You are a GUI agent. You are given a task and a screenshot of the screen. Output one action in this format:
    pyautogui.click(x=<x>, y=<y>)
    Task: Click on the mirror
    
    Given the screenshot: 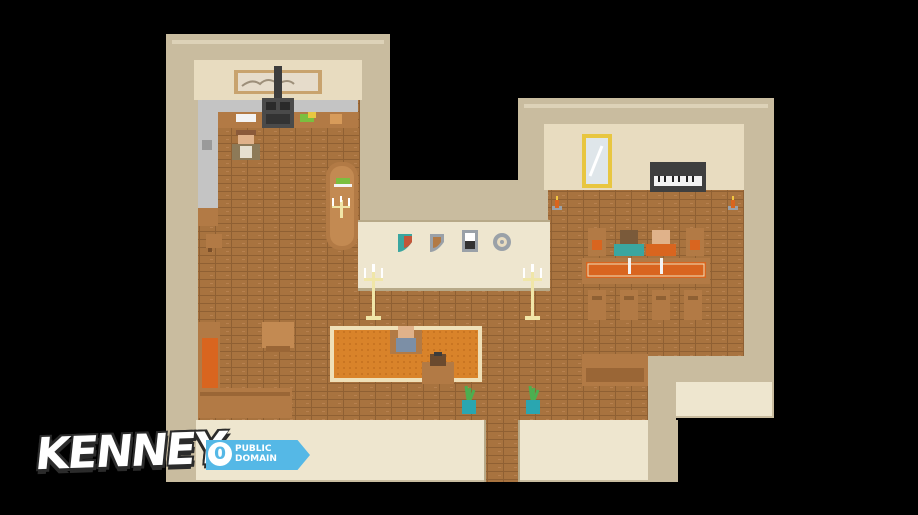 What is the action you would take?
    pyautogui.click(x=597, y=161)
    